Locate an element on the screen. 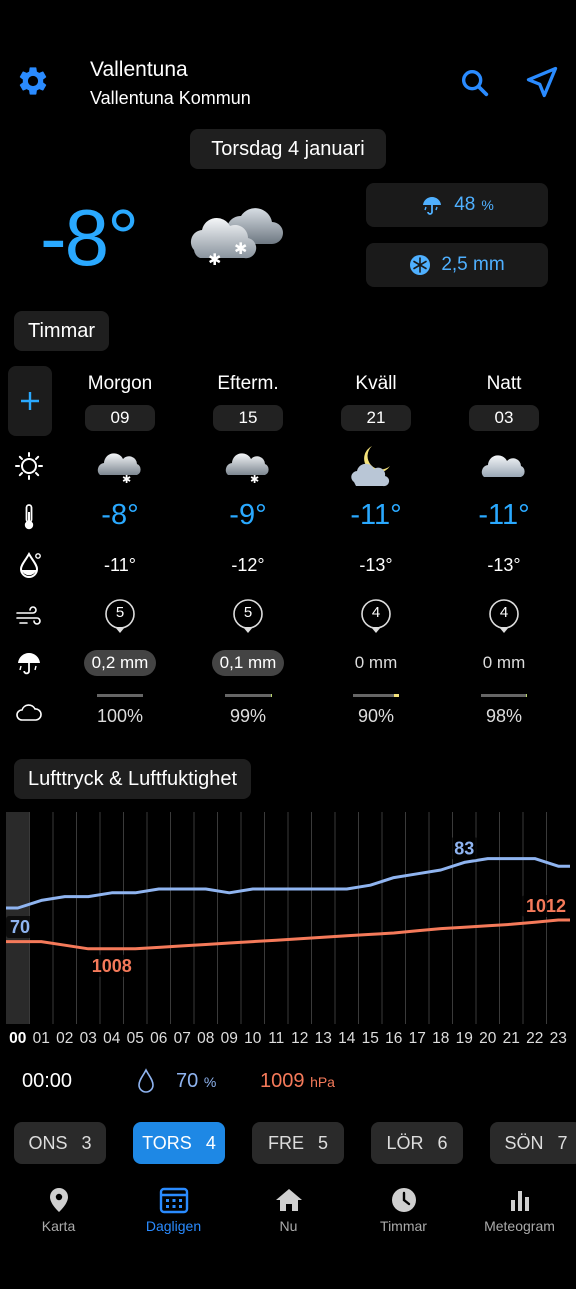 The width and height of the screenshot is (576, 1289). cloud-snow-icon: ✱ is located at coordinates (120, 467).